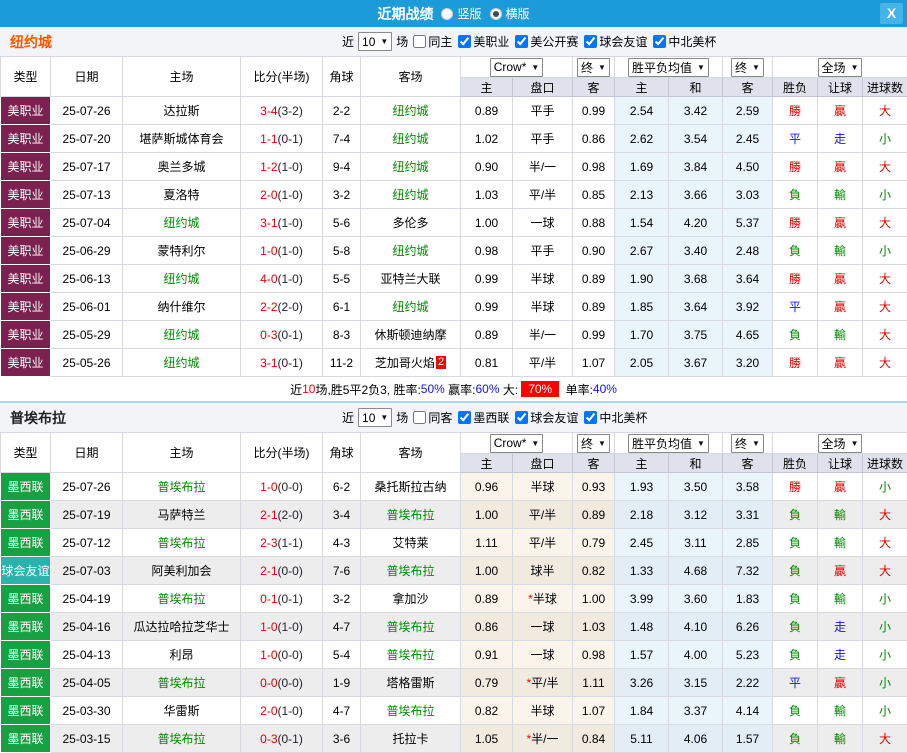 The image size is (907, 753). I want to click on home-team-cell: 普埃布拉, so click(182, 543).